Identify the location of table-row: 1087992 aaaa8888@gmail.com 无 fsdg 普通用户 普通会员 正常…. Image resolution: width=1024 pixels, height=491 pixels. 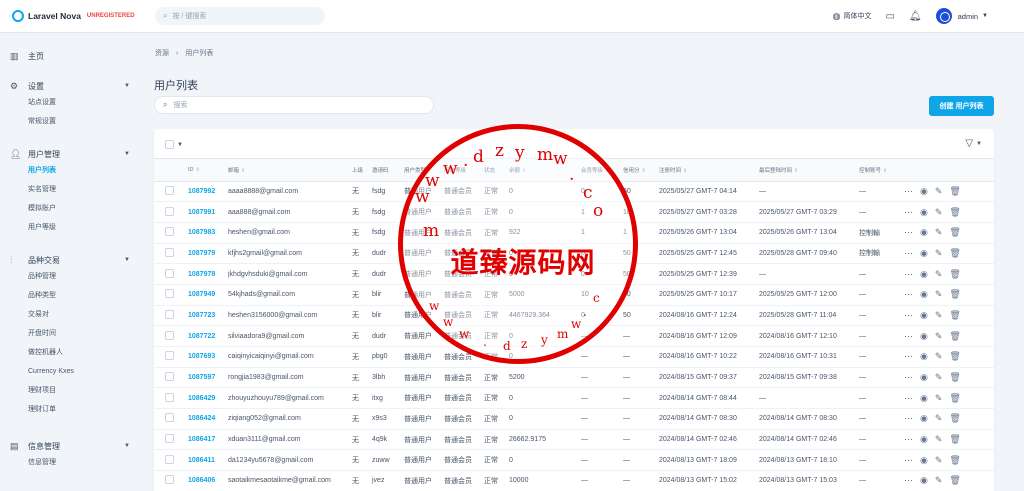
(574, 192).